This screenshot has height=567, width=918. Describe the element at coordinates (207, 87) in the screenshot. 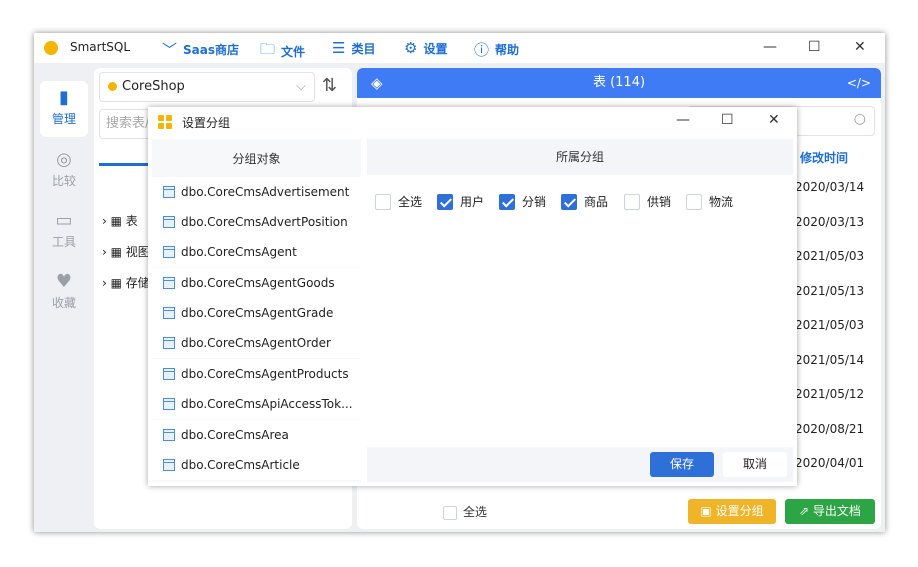

I see `database-select: CoreShop ⌵` at that location.